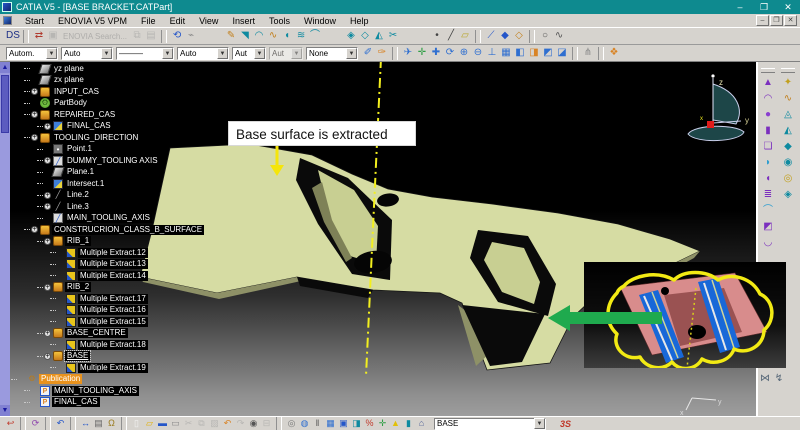 The height and width of the screenshot is (430, 800). I want to click on tree-item-final-cas: + FINAL_CAS, so click(128, 127).